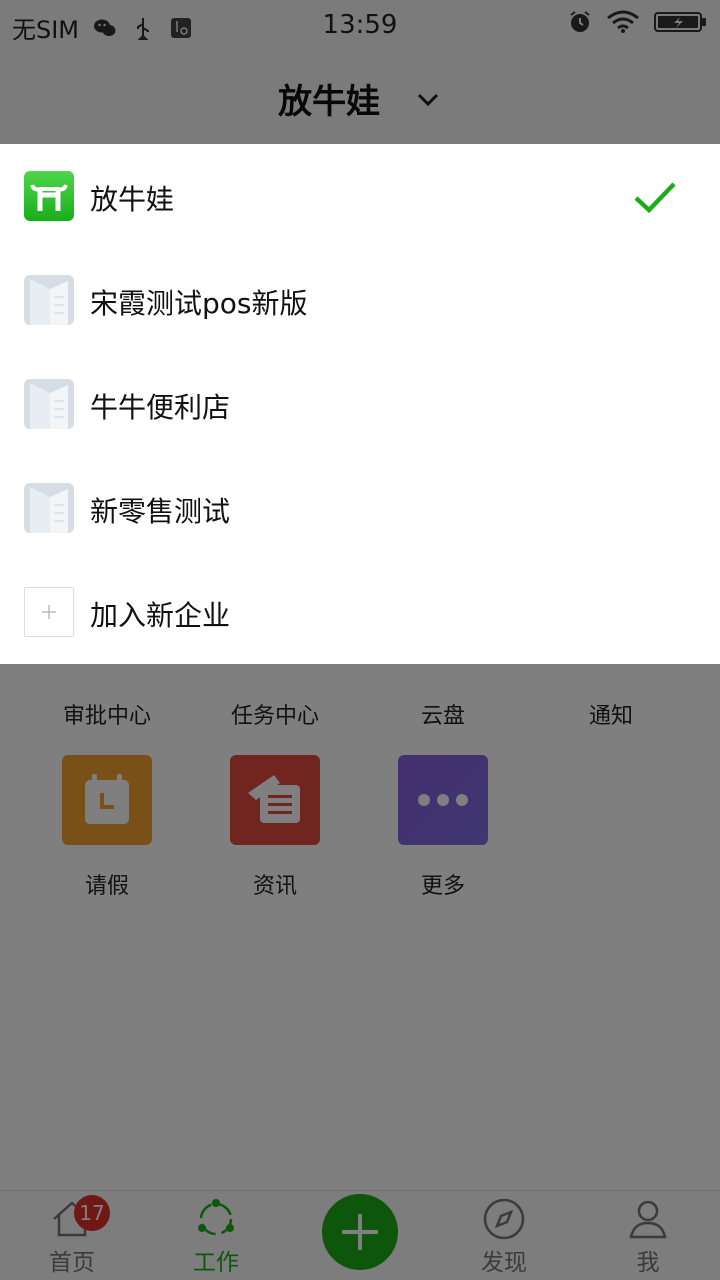 The height and width of the screenshot is (1280, 720). Describe the element at coordinates (360, 612) in the screenshot. I see `join-company-item: 加入新企业` at that location.